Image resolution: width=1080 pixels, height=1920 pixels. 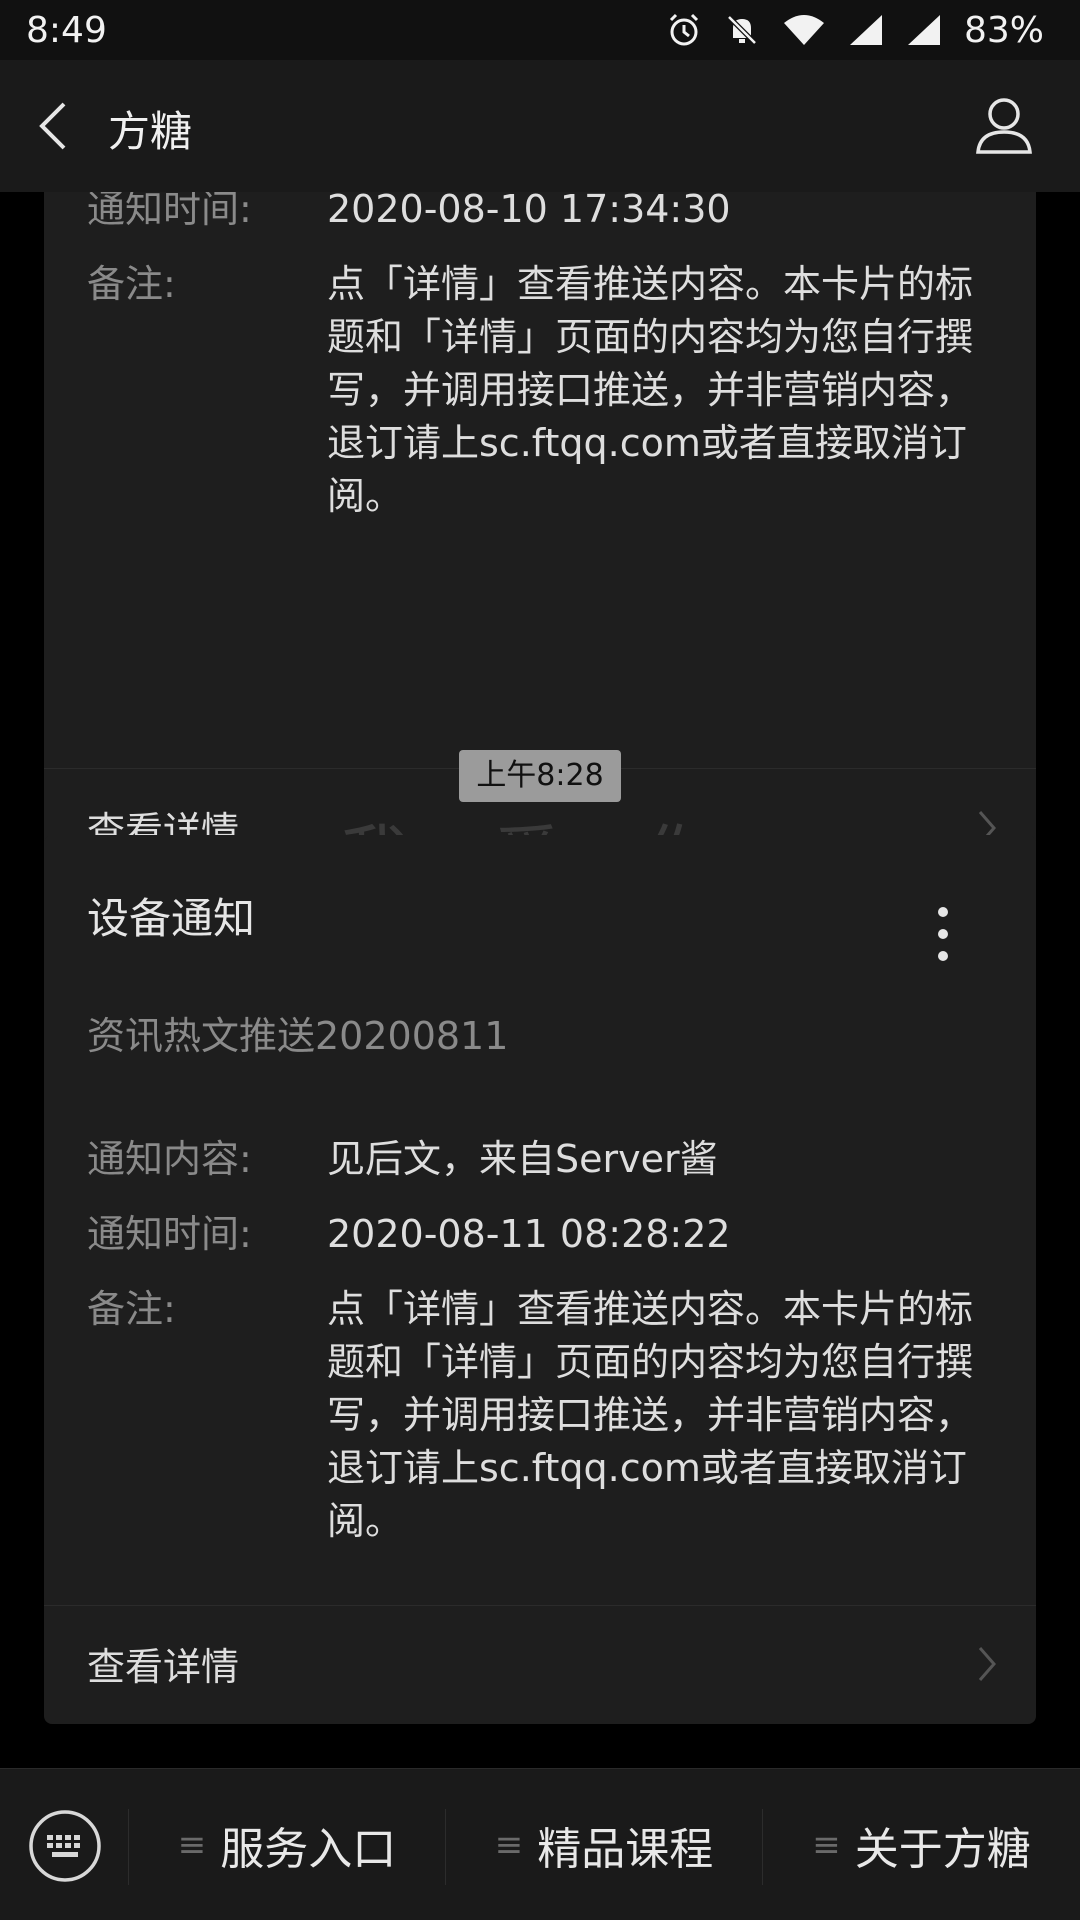 What do you see at coordinates (625, 1849) in the screenshot?
I see `menu-item-label: 精品课程` at bounding box center [625, 1849].